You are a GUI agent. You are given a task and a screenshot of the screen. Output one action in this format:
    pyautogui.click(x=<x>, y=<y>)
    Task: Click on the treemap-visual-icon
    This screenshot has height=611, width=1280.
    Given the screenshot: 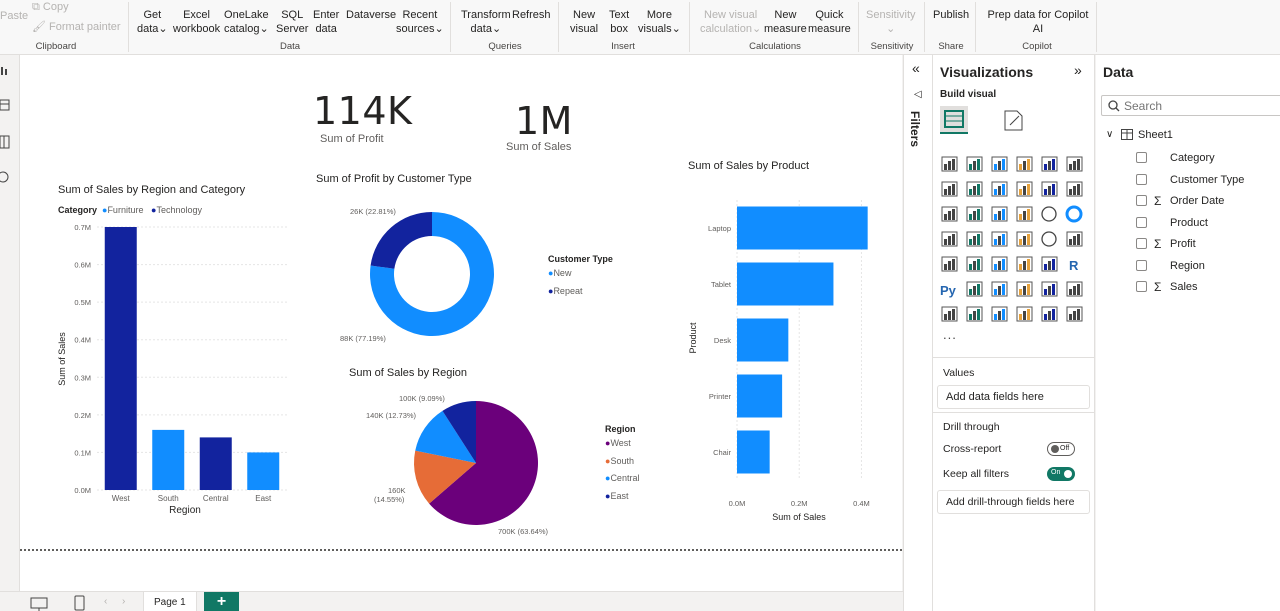 What is the action you would take?
    pyautogui.click(x=949, y=239)
    